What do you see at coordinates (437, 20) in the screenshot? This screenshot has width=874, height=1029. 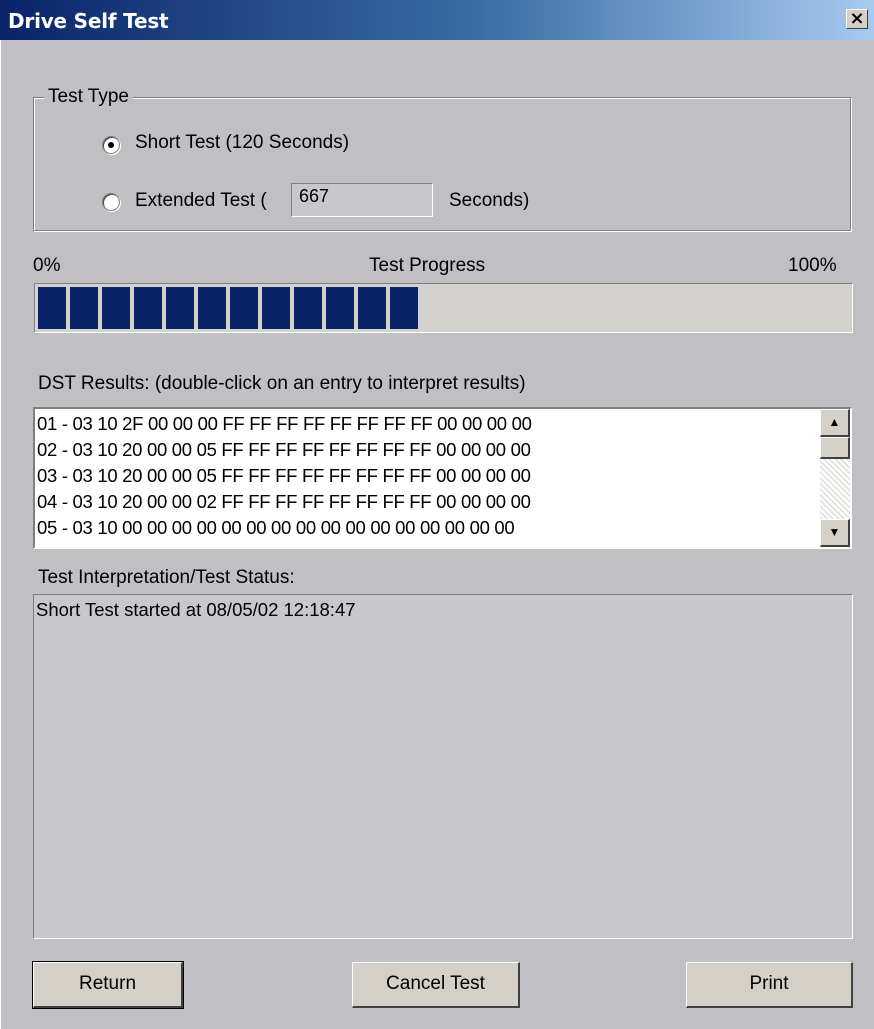 I see `title-bar: Drive Self Test ×` at bounding box center [437, 20].